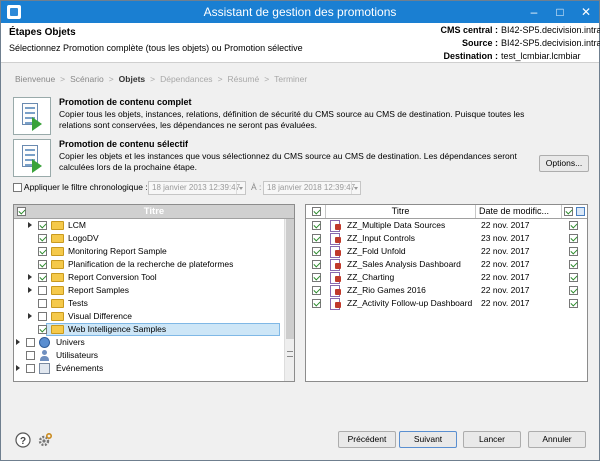 This screenshot has height=461, width=600. Describe the element at coordinates (586, 12) in the screenshot. I see `close-window-button: ✕` at that location.